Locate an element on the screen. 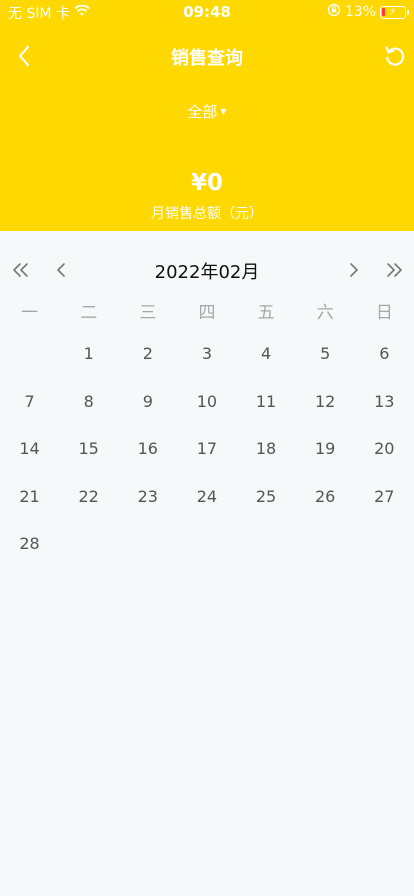  calendar-day: 18 is located at coordinates (266, 457).